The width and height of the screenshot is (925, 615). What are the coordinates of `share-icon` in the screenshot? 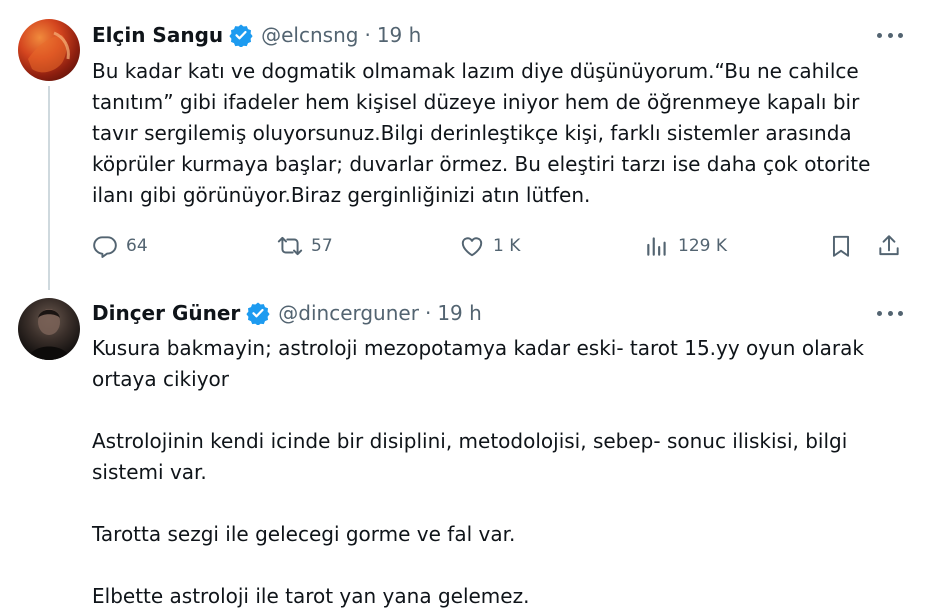 It's located at (889, 246).